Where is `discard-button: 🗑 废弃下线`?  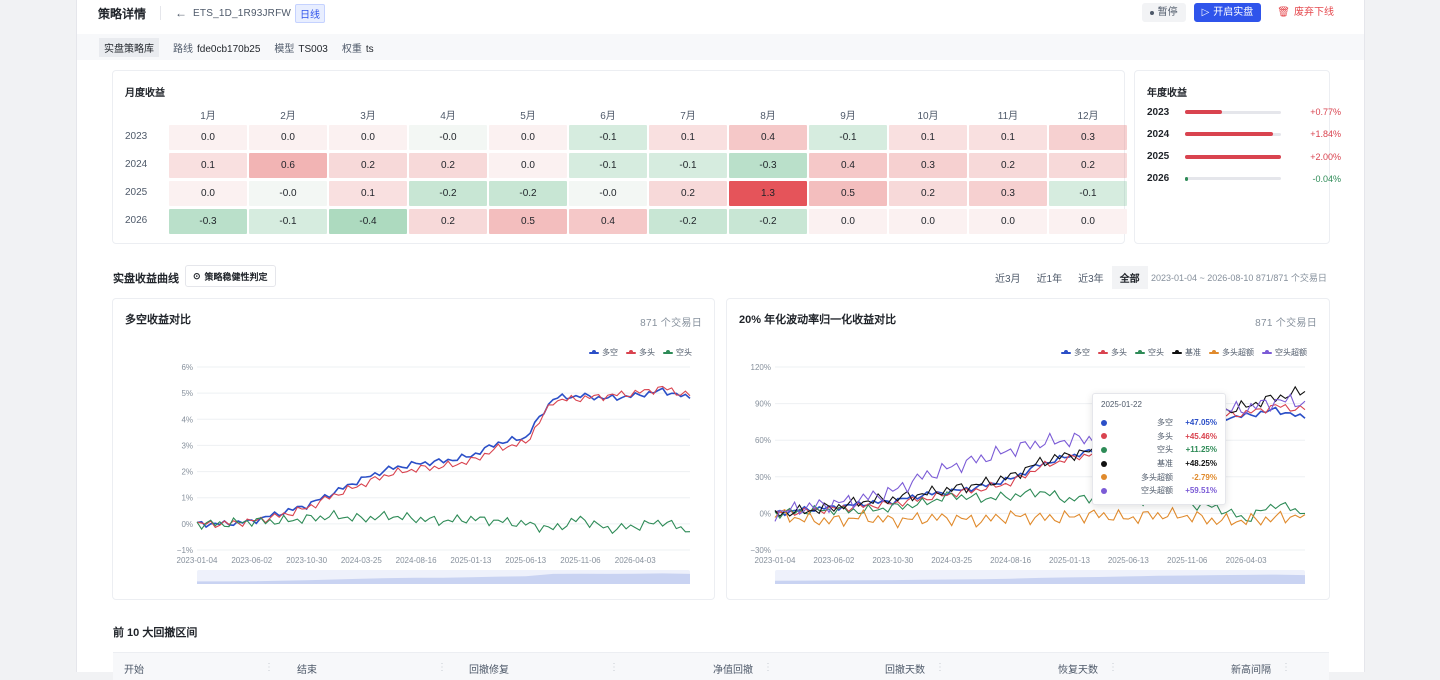
discard-button: 🗑 废弃下线 is located at coordinates (1305, 12).